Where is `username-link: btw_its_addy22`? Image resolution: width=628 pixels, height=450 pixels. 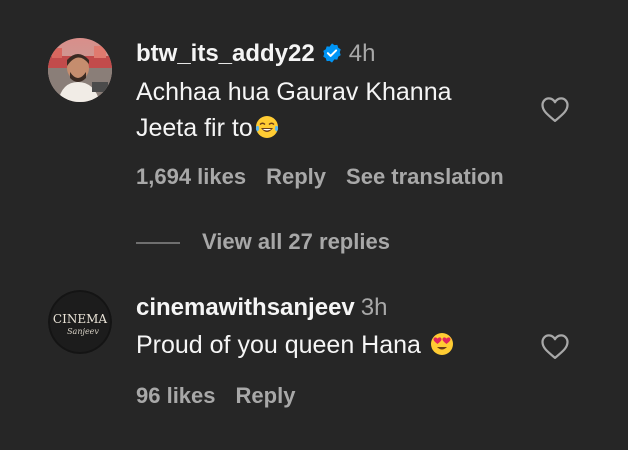 username-link: btw_its_addy22 is located at coordinates (225, 53).